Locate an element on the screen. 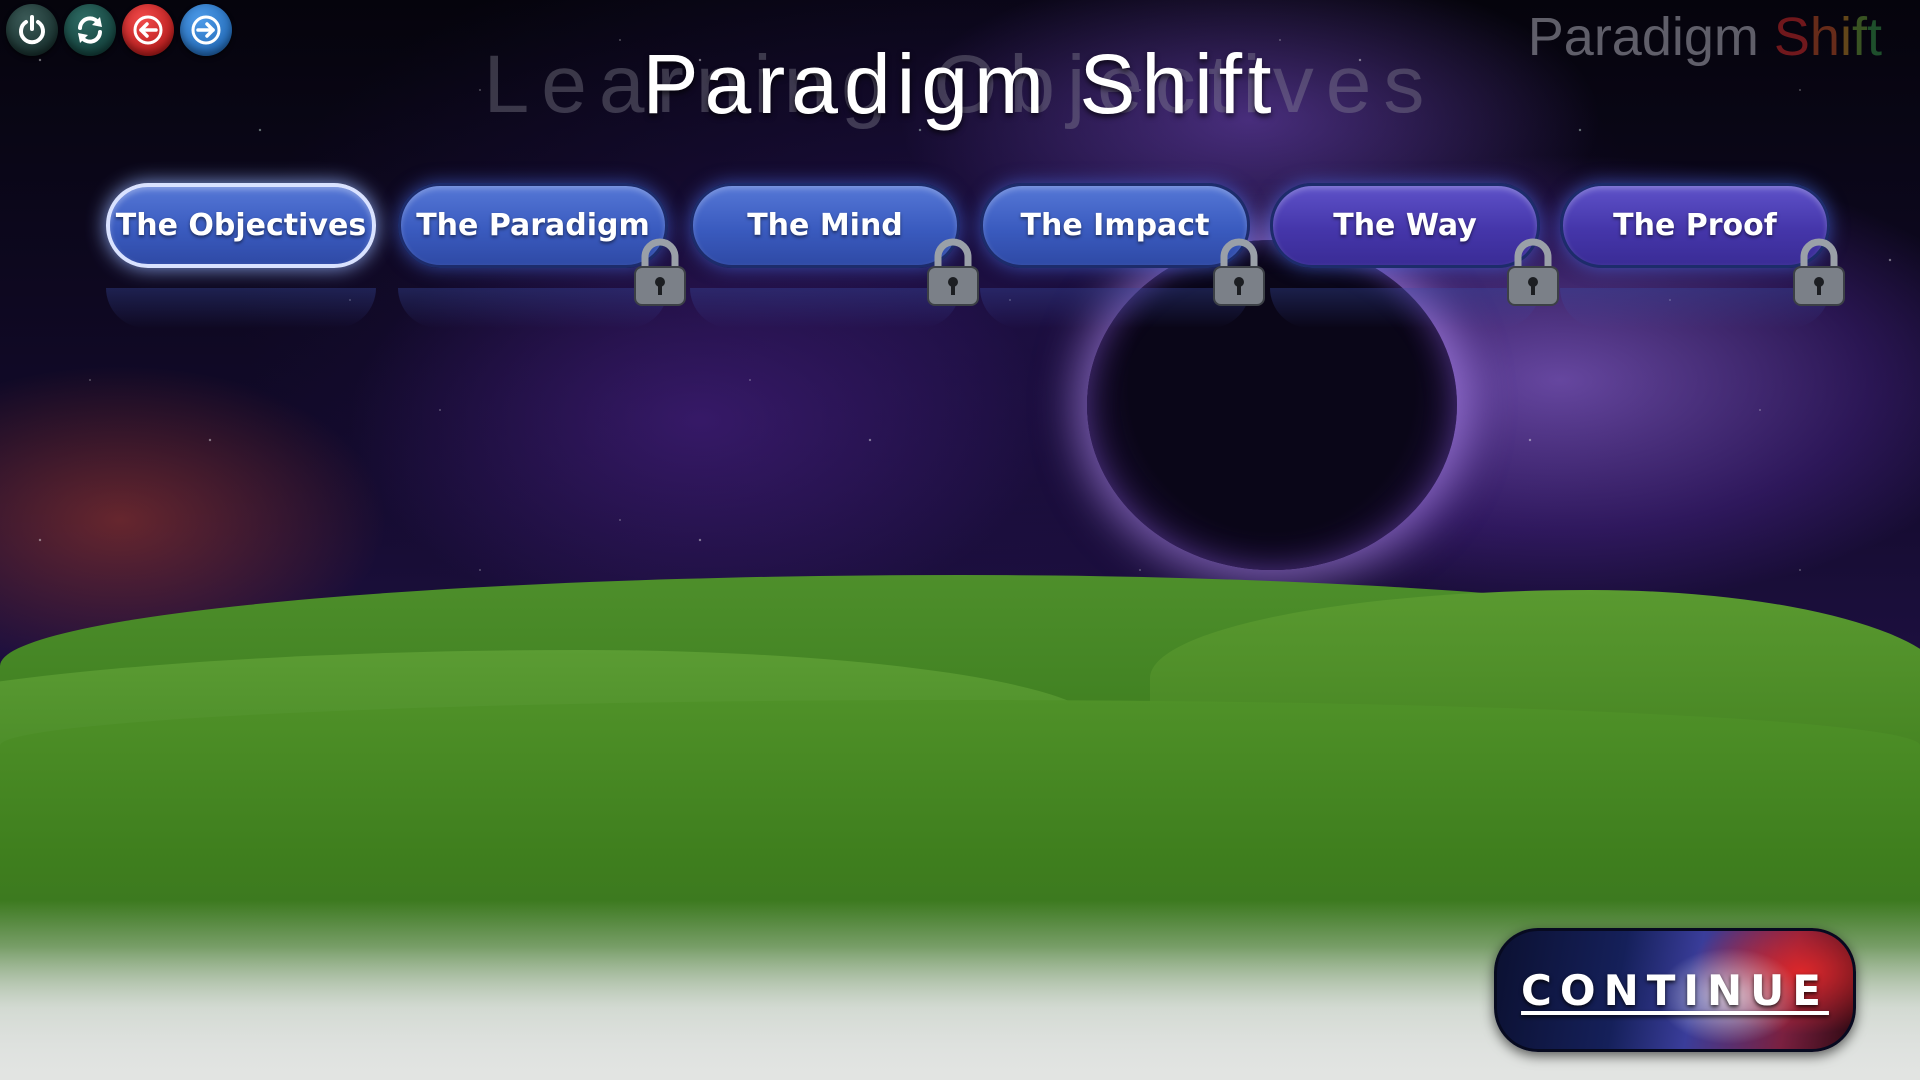  brand-letter: S is located at coordinates (1791, 37).